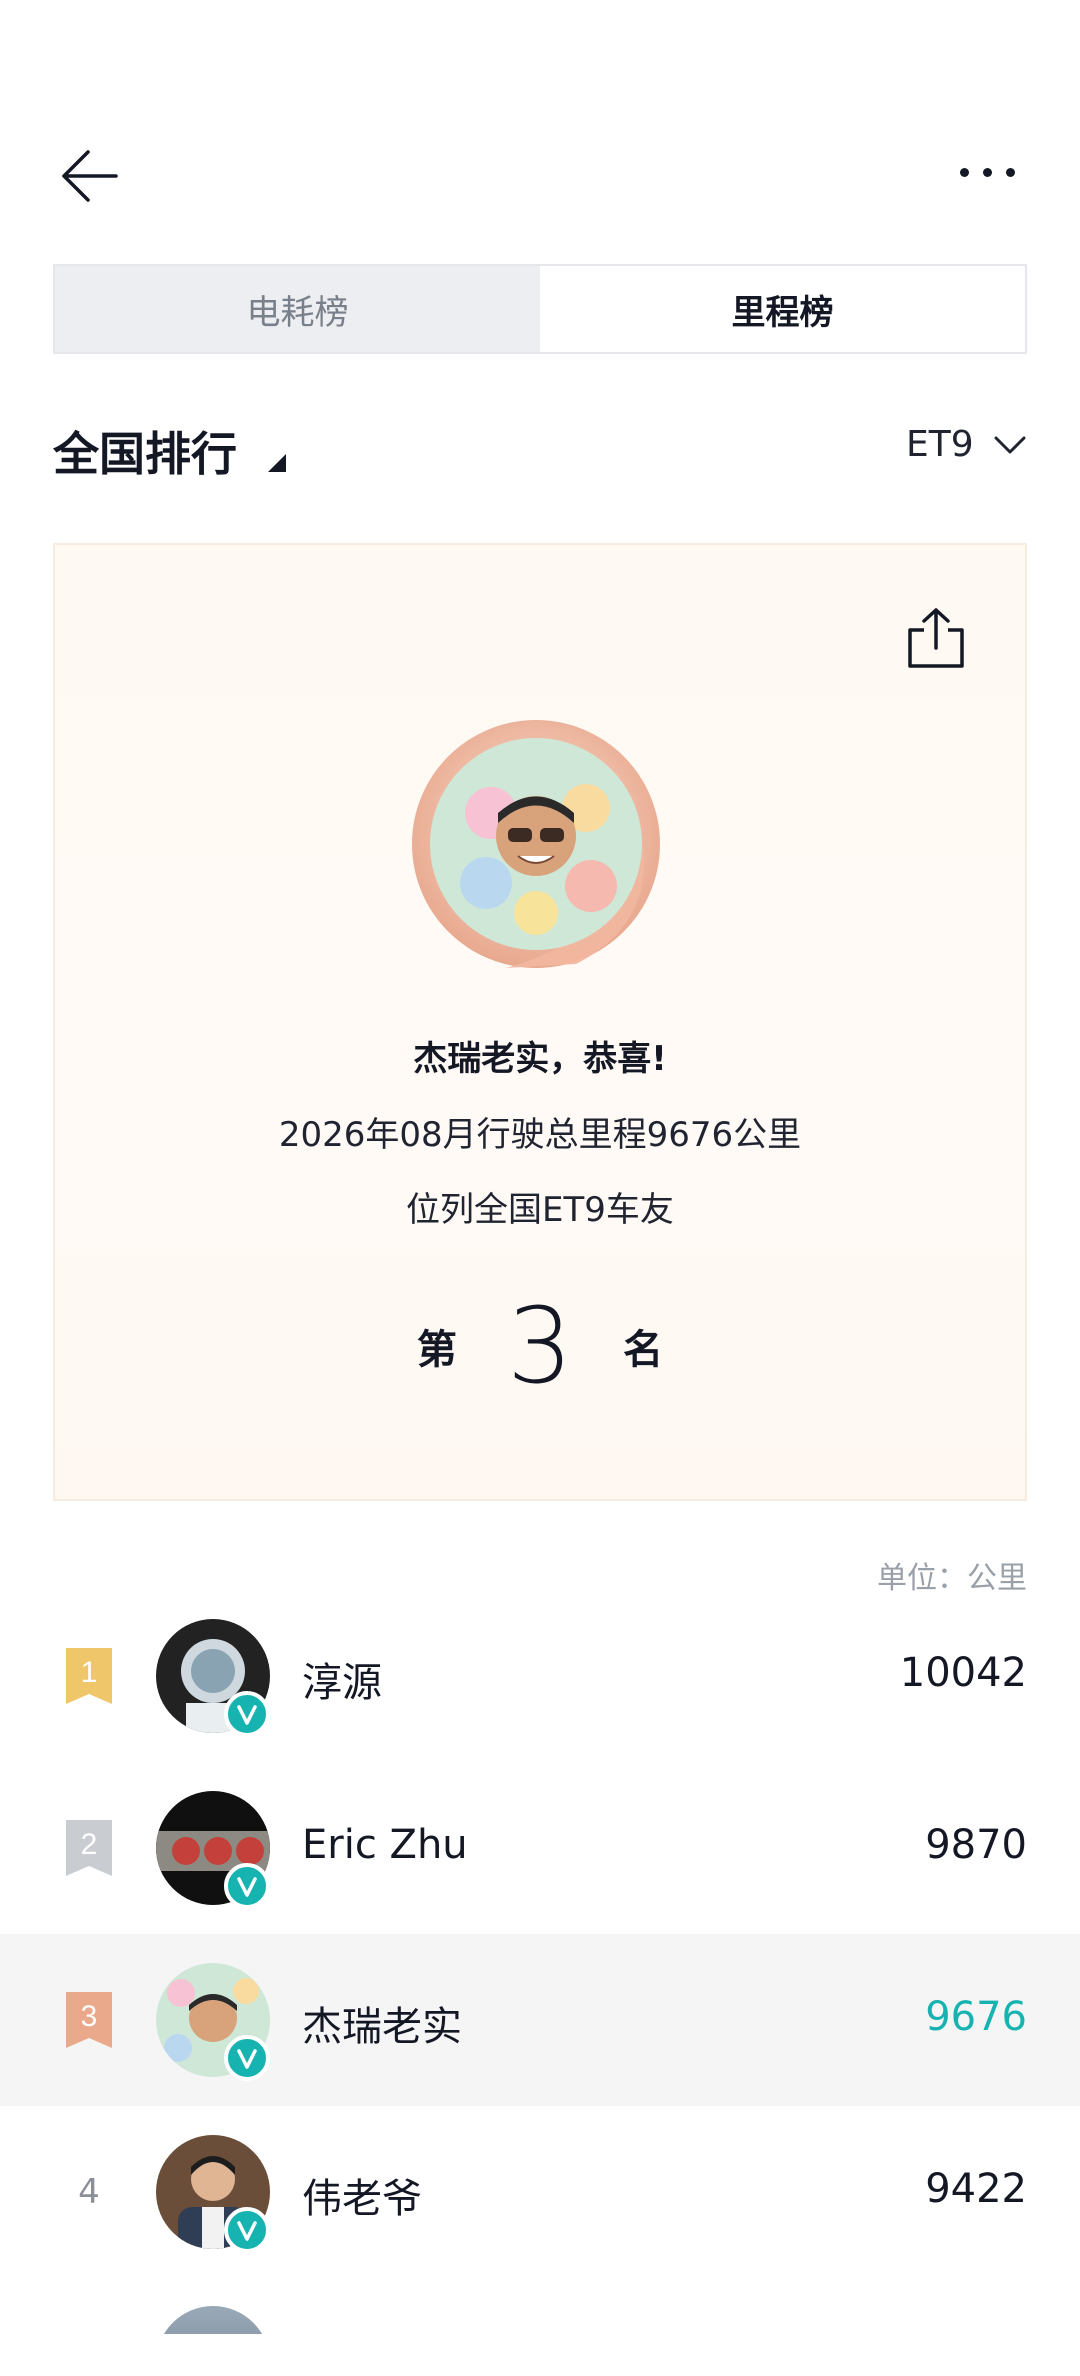  What do you see at coordinates (89, 1844) in the screenshot?
I see `svg-text: 2` at bounding box center [89, 1844].